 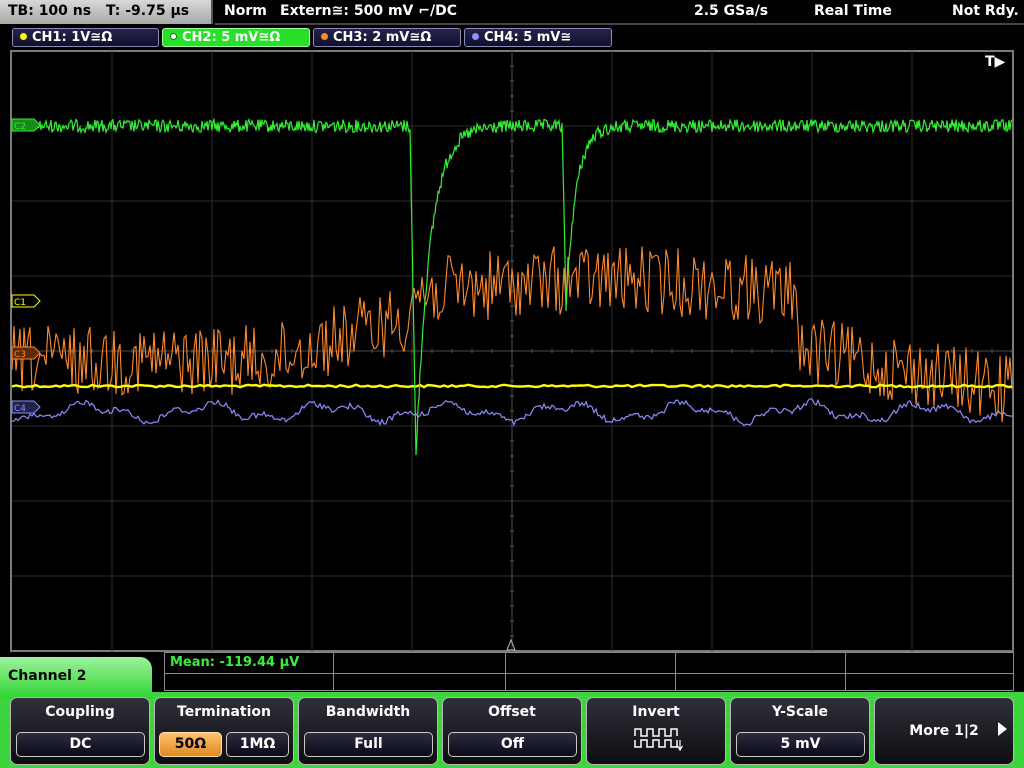 I want to click on coupling-value: DC, so click(x=80, y=744).